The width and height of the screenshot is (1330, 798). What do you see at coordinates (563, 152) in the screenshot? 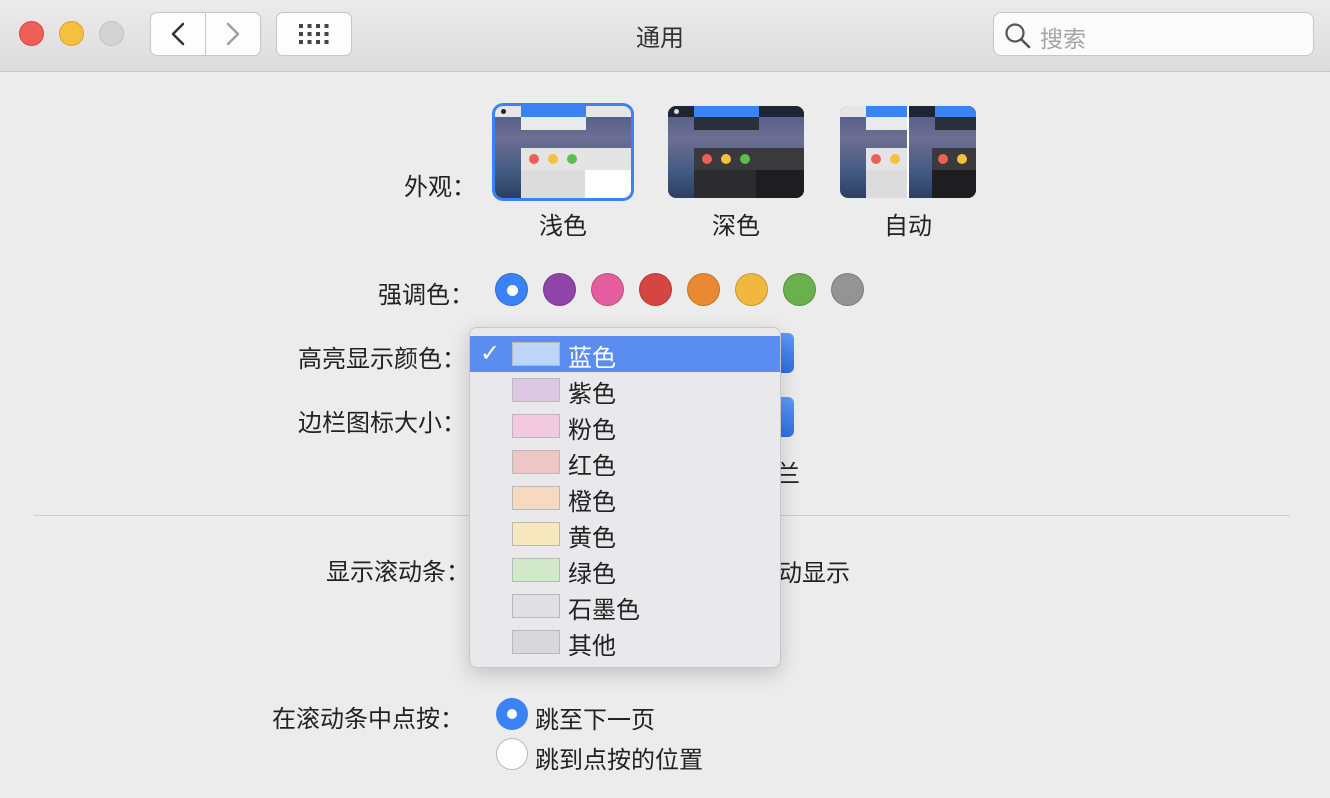
I see `appearance-light-thumbnail` at bounding box center [563, 152].